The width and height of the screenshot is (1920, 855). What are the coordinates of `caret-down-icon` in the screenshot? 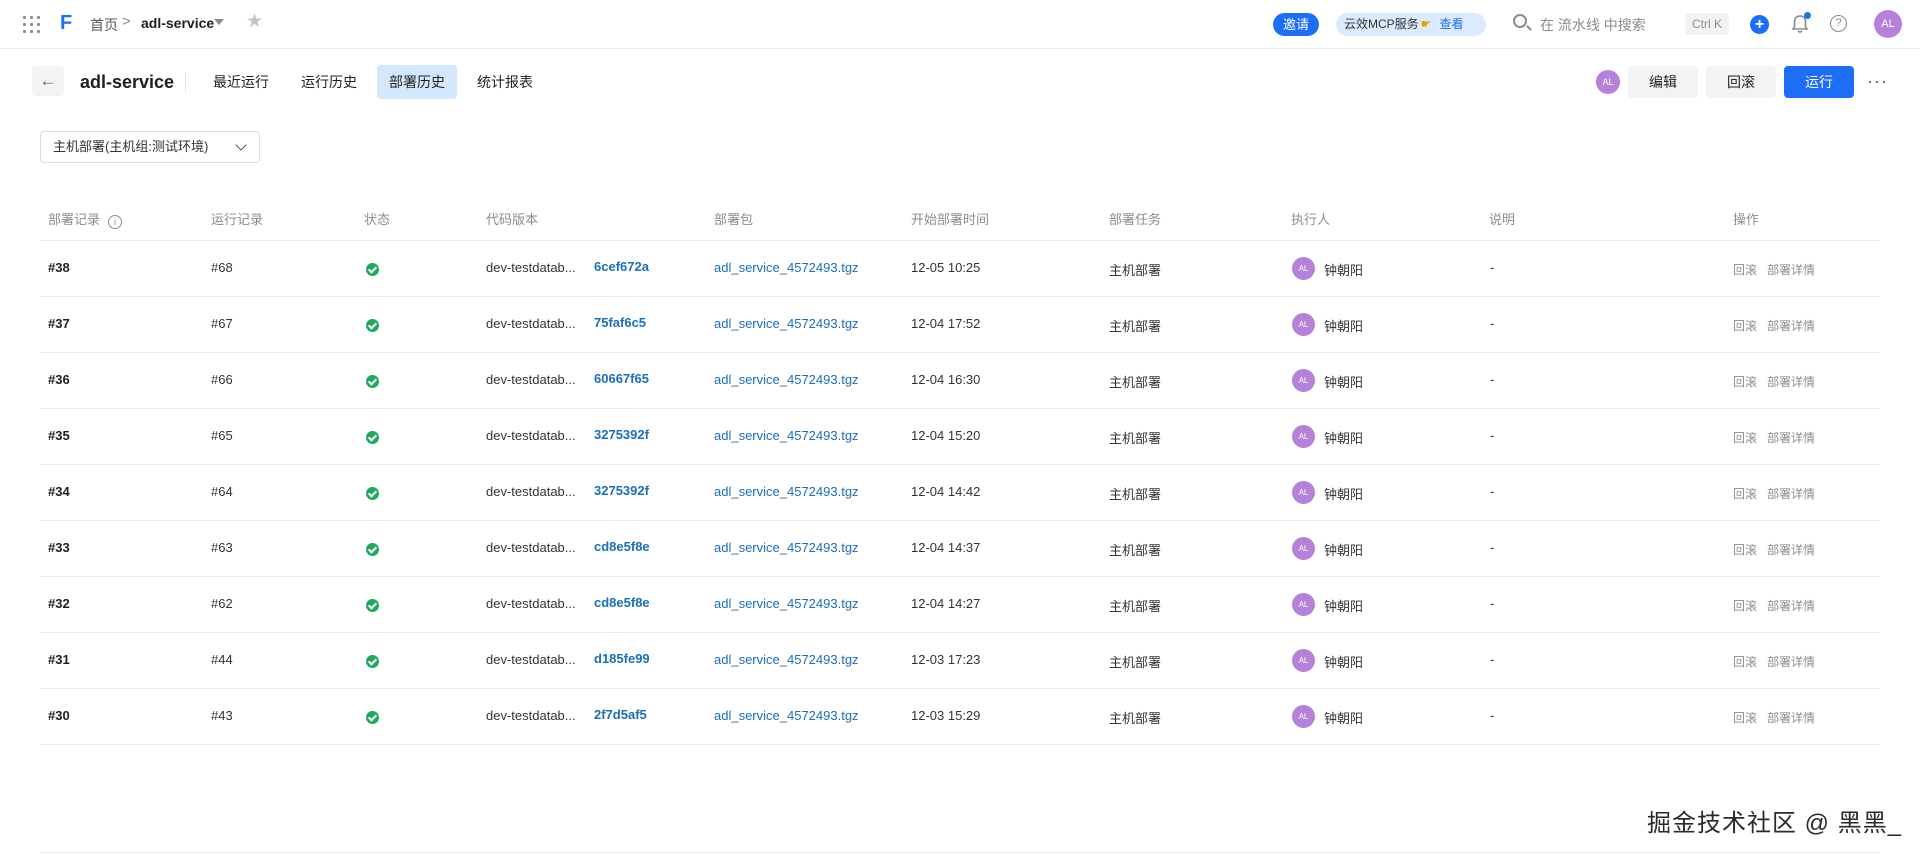 It's located at (219, 22).